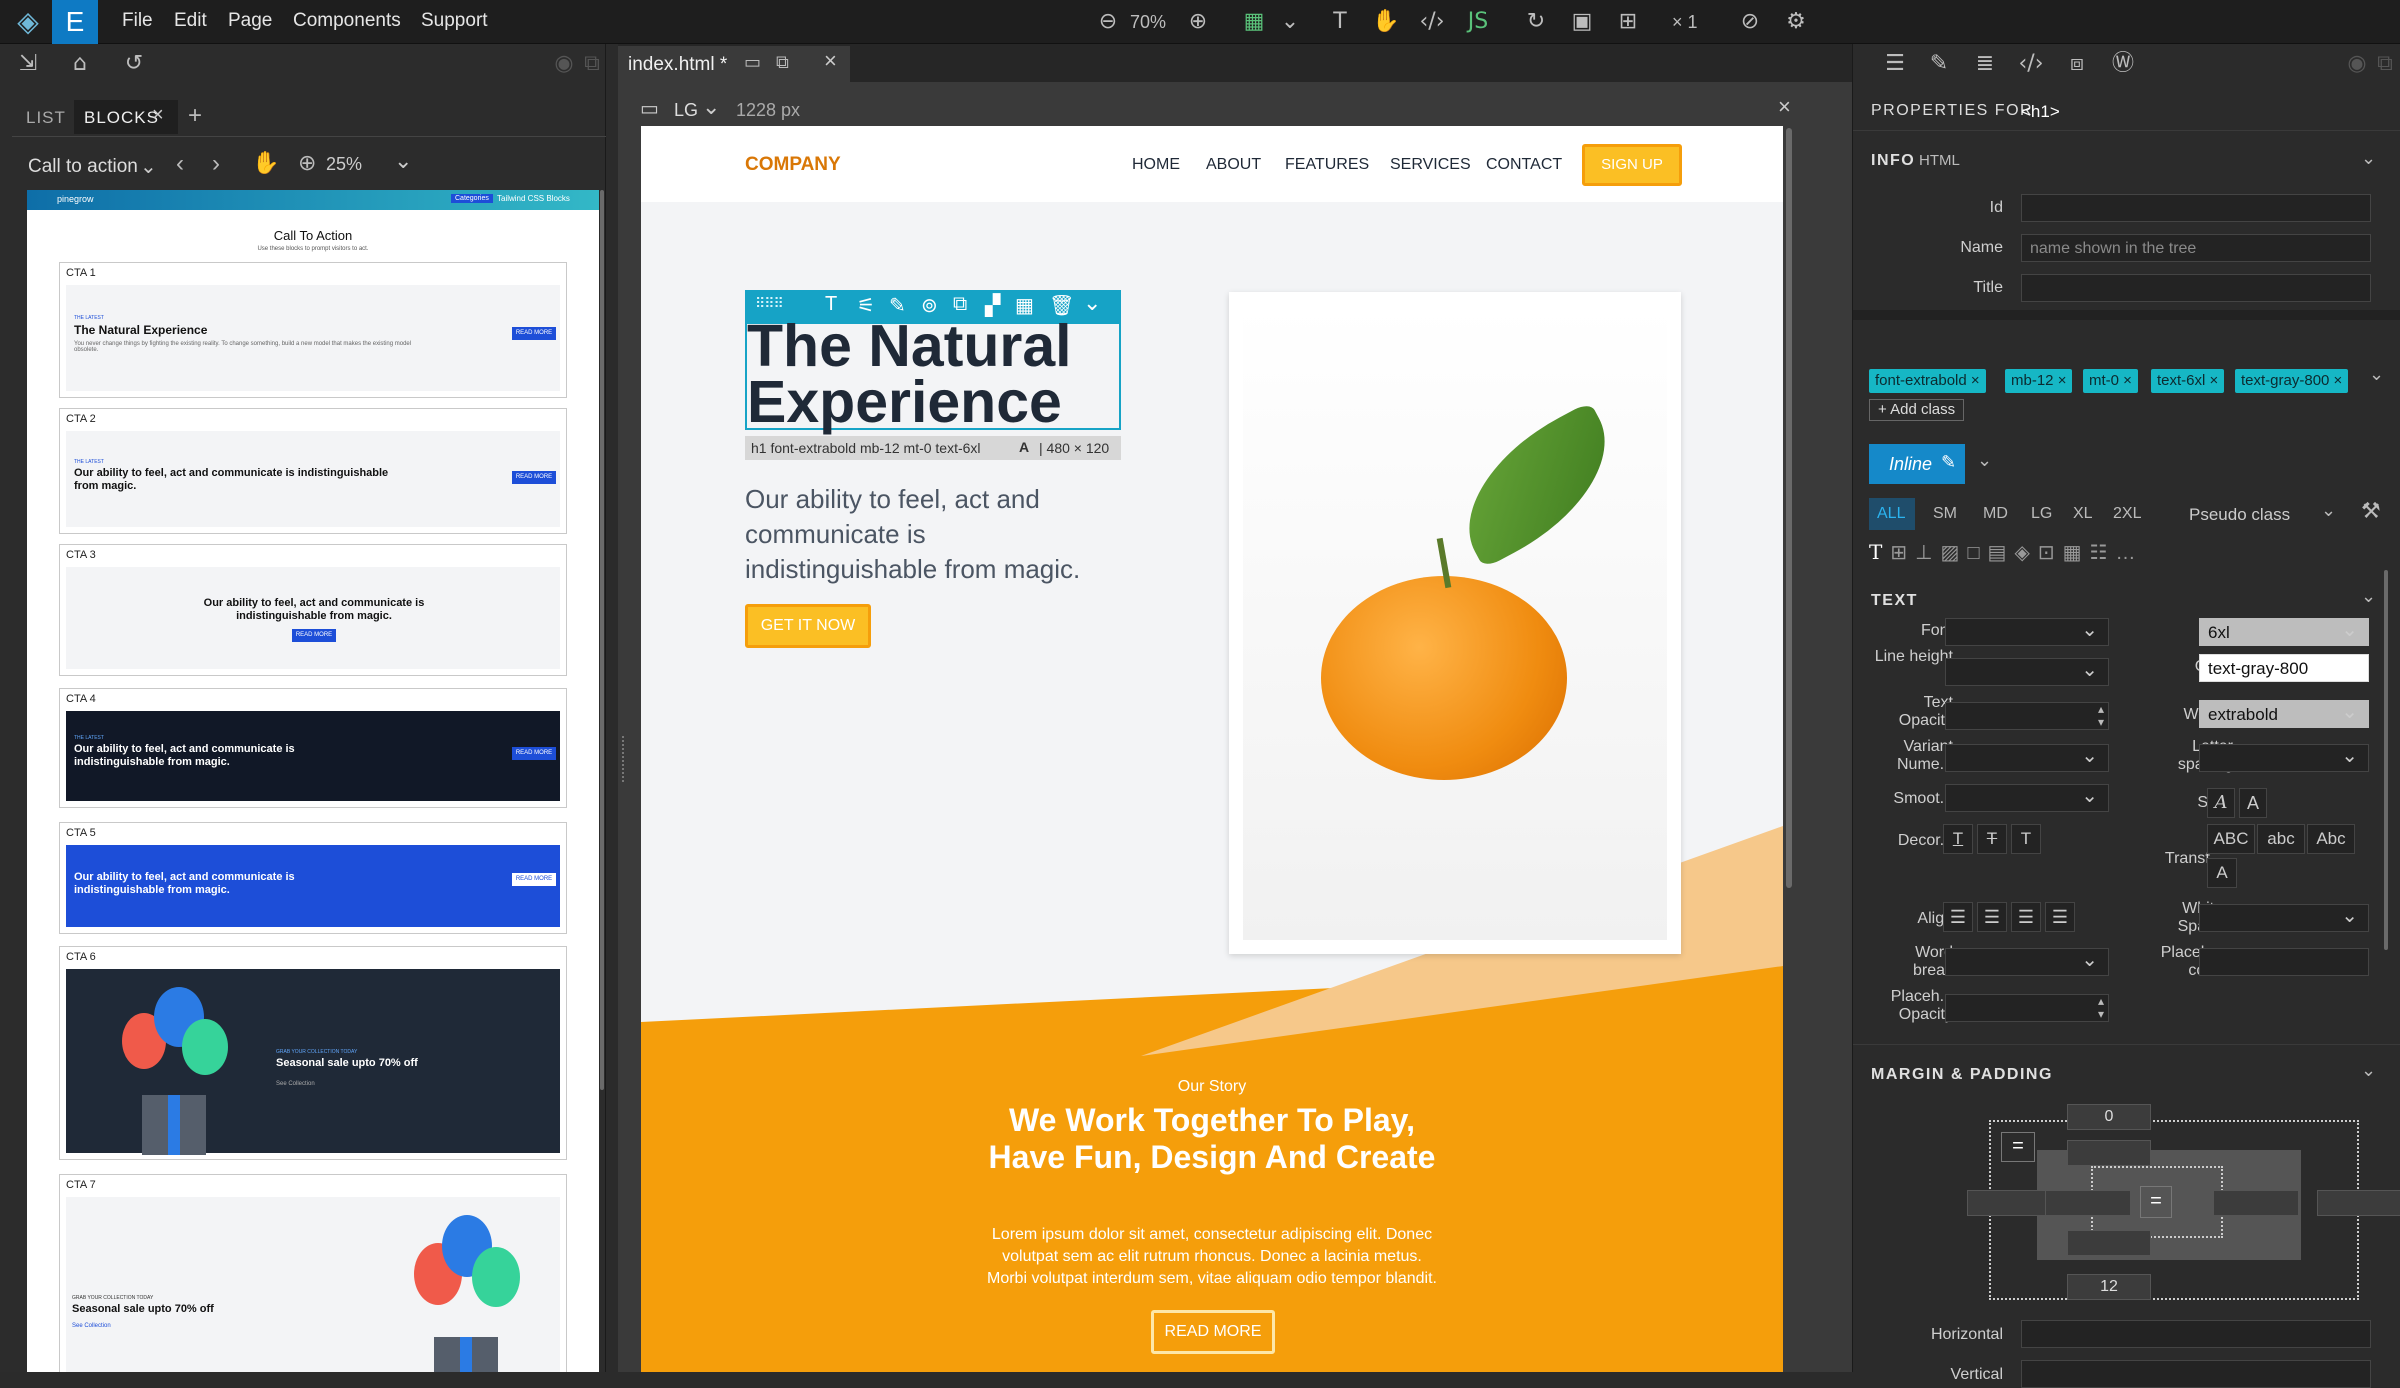 This screenshot has height=1388, width=2400. I want to click on read-more-button: READ MORE, so click(1213, 1332).